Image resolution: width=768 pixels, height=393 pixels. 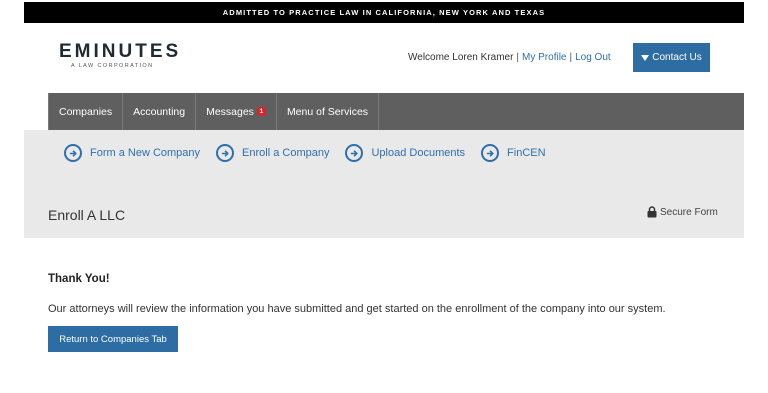 What do you see at coordinates (652, 212) in the screenshot?
I see `lock-icon` at bounding box center [652, 212].